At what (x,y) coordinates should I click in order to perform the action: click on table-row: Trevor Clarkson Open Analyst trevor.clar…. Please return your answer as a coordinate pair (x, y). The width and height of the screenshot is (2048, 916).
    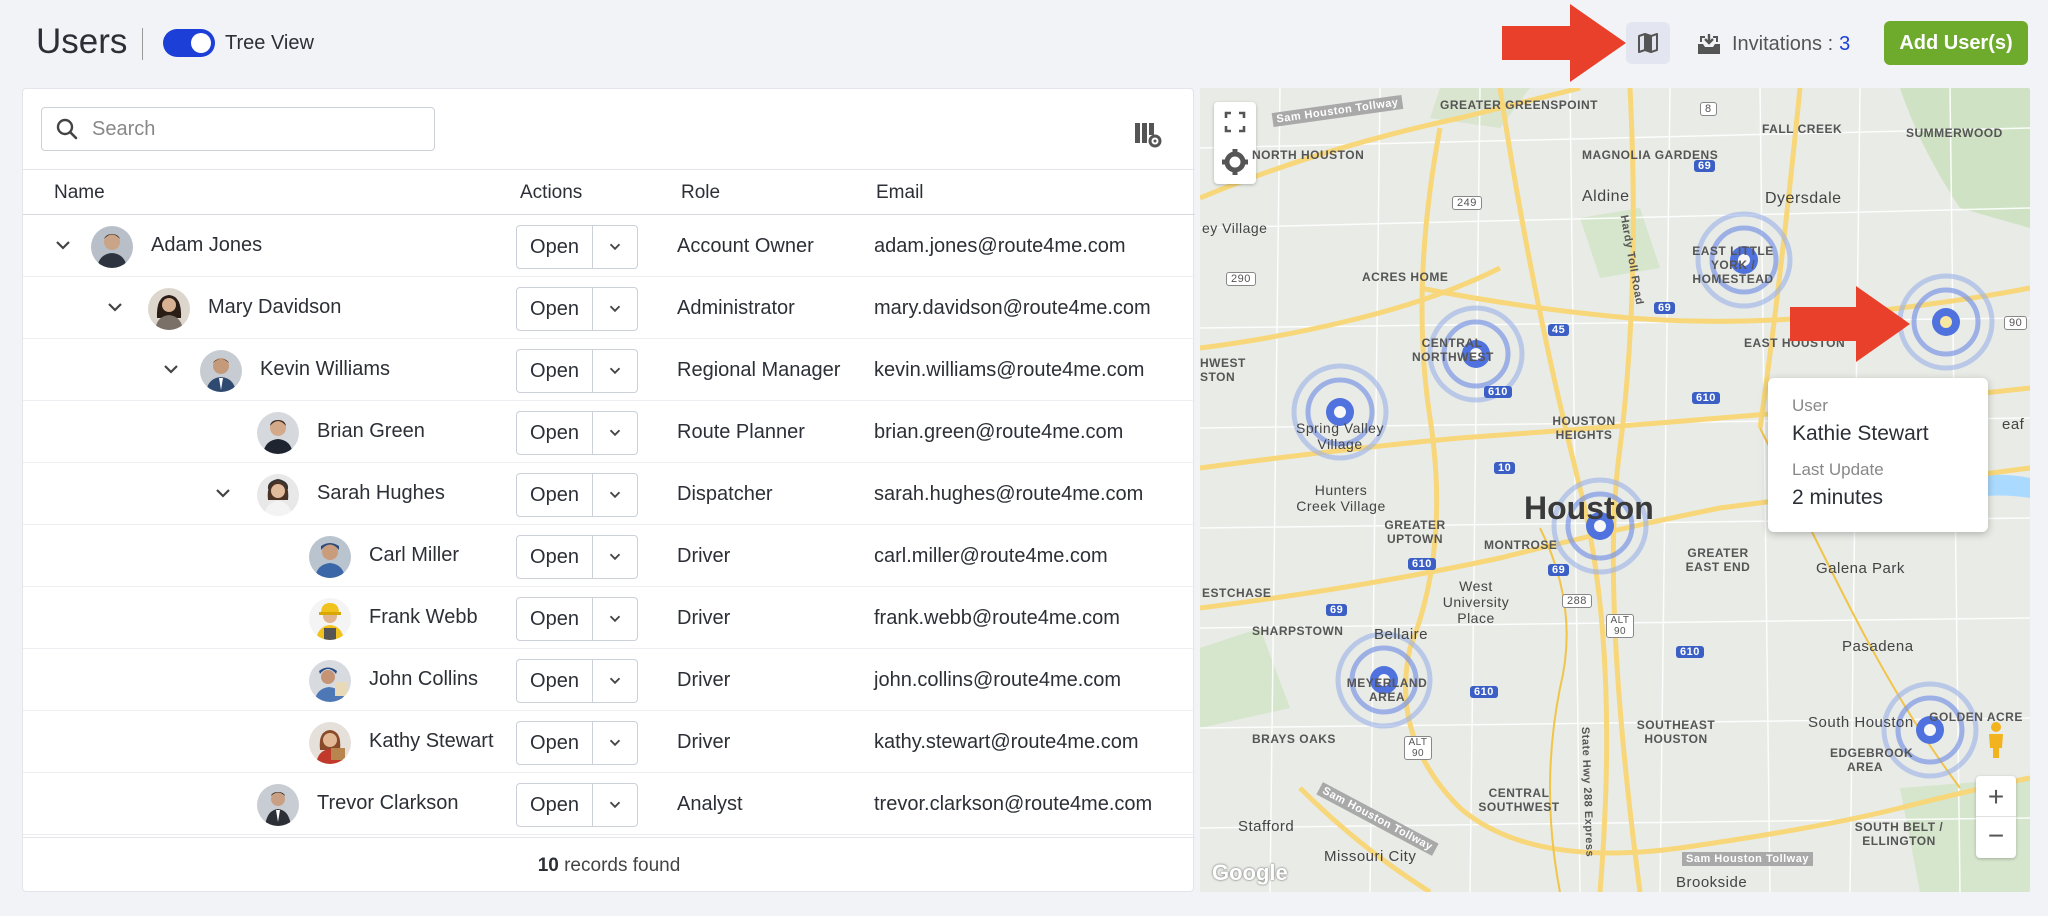
    Looking at the image, I should click on (609, 804).